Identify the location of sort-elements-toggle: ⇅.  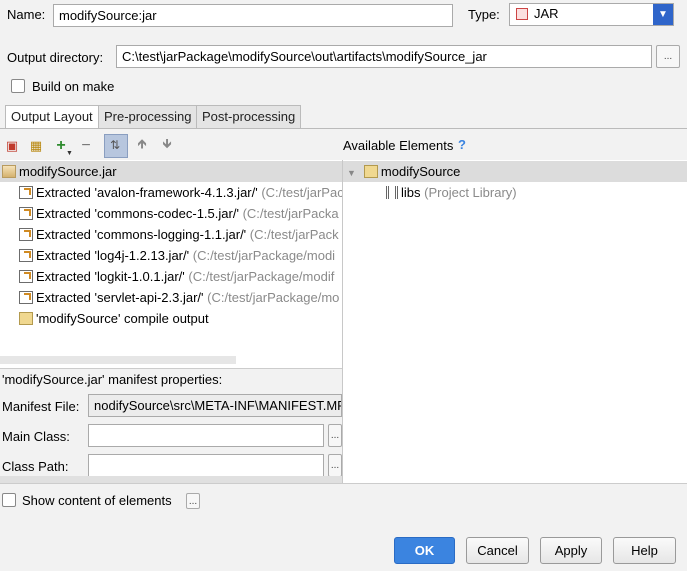
(116, 146).